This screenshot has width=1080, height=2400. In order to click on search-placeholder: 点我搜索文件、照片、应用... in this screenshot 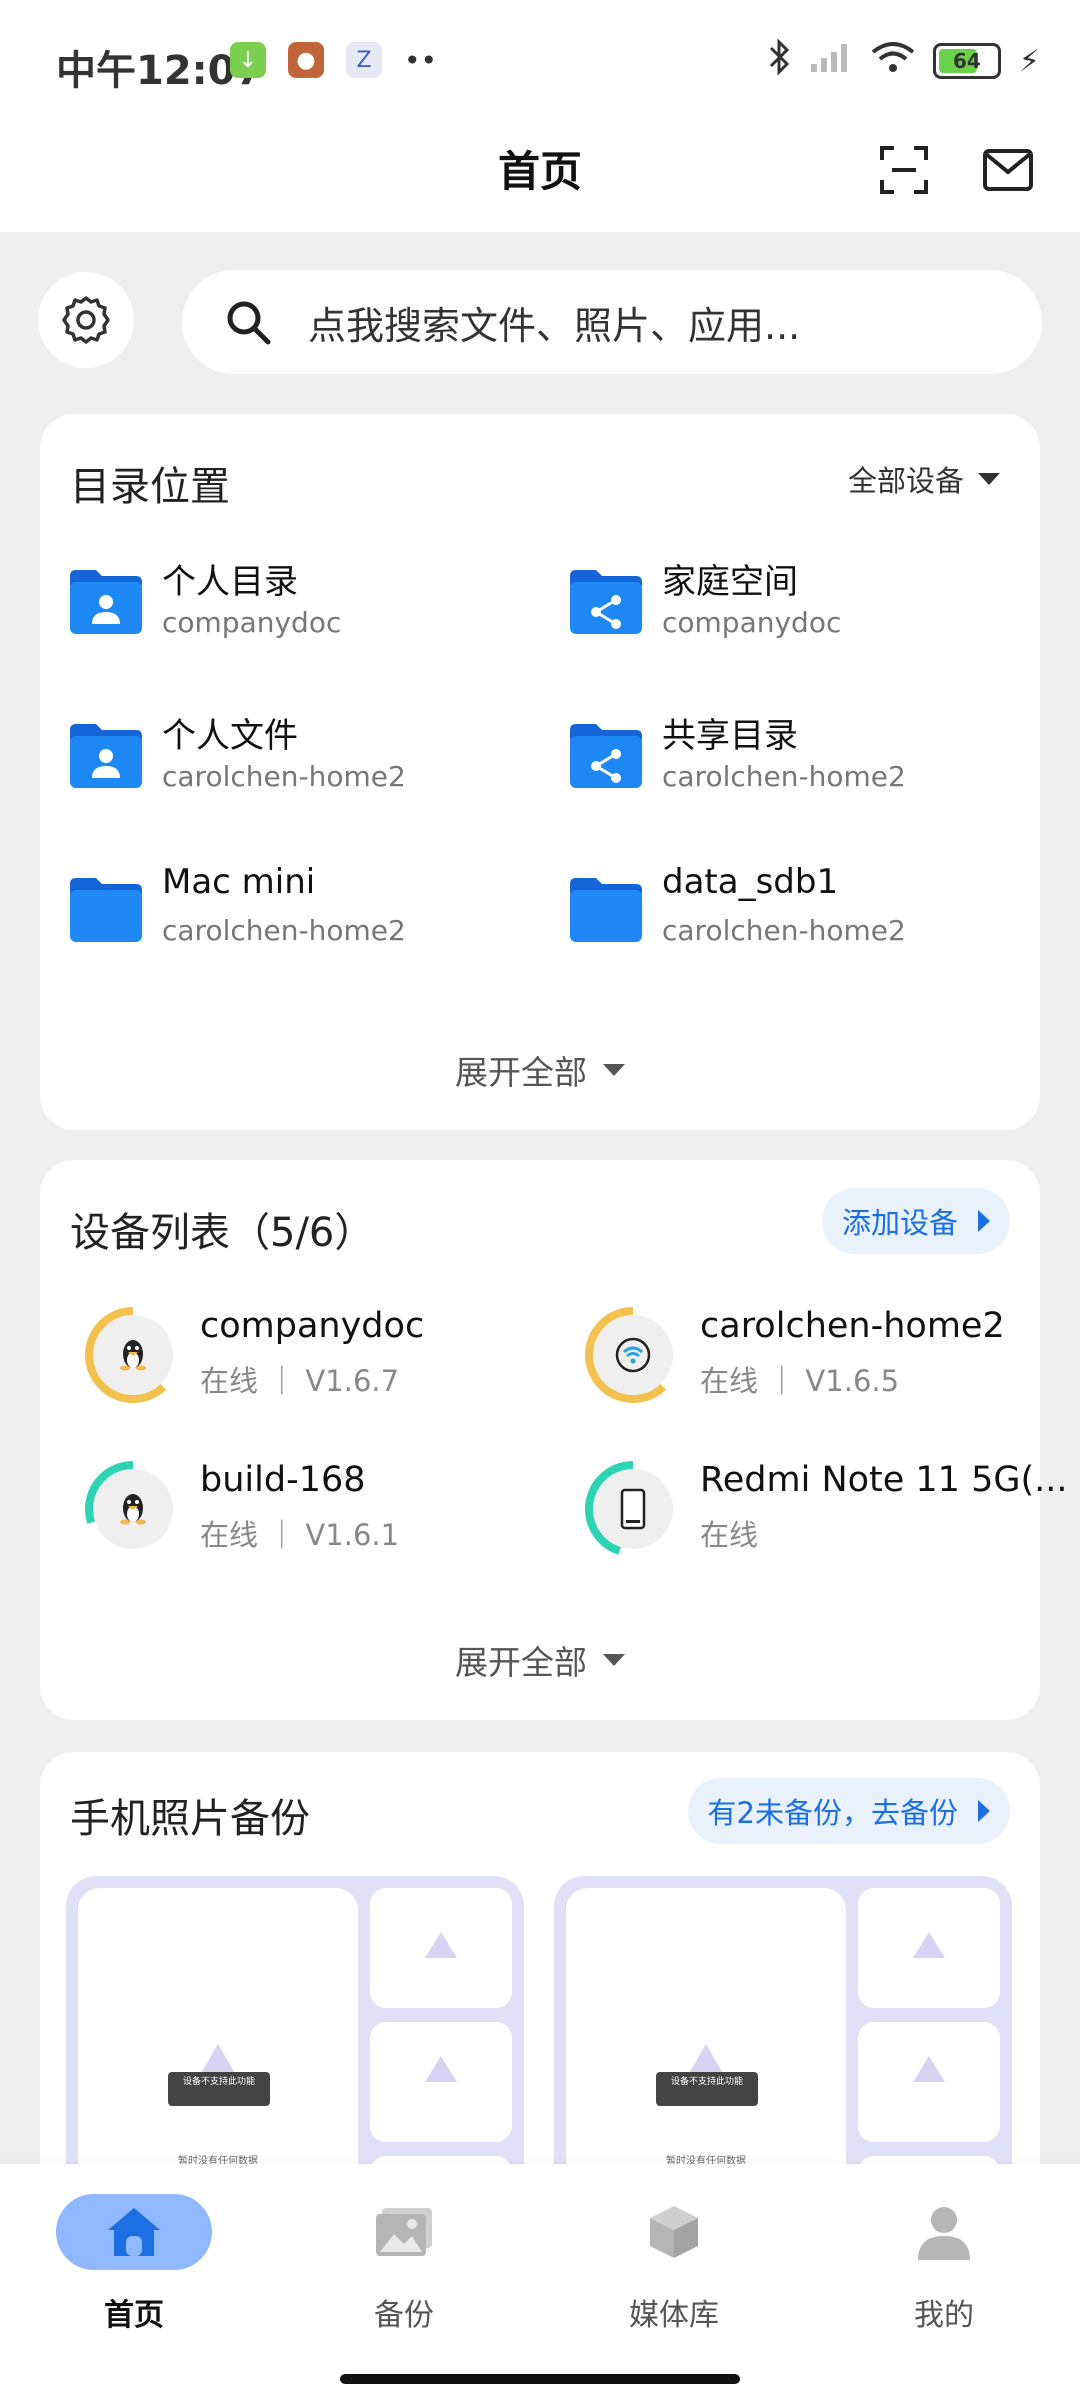, I will do `click(554, 325)`.